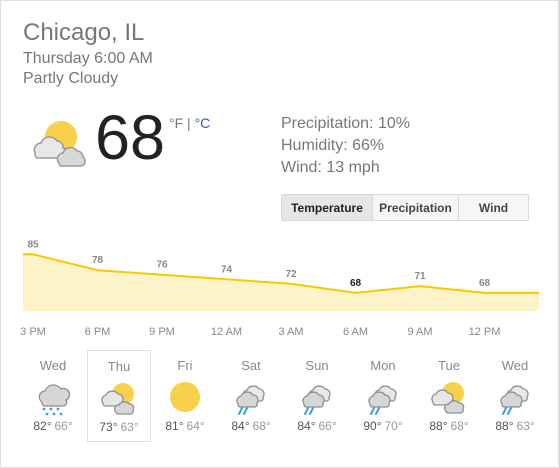  Describe the element at coordinates (71, 78) in the screenshot. I see `current-condition: Partly Cloudy` at that location.